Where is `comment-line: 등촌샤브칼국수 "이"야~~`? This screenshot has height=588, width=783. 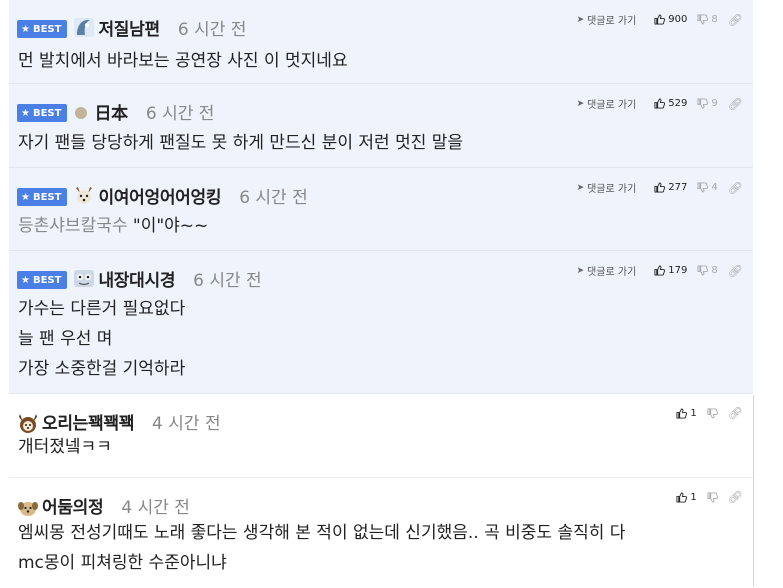 comment-line: 등촌샤브칼국수 "이"야~~ is located at coordinates (113, 226).